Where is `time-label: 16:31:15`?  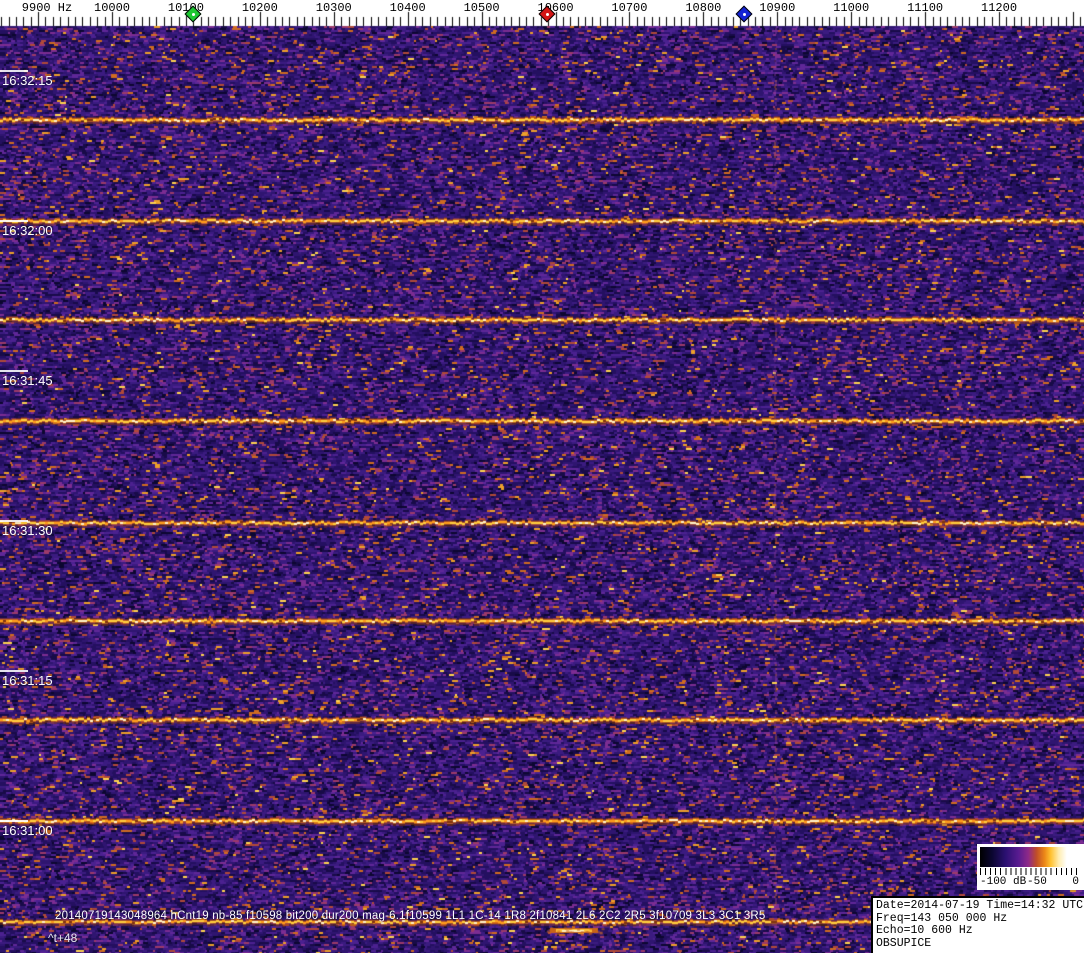 time-label: 16:31:15 is located at coordinates (27, 680).